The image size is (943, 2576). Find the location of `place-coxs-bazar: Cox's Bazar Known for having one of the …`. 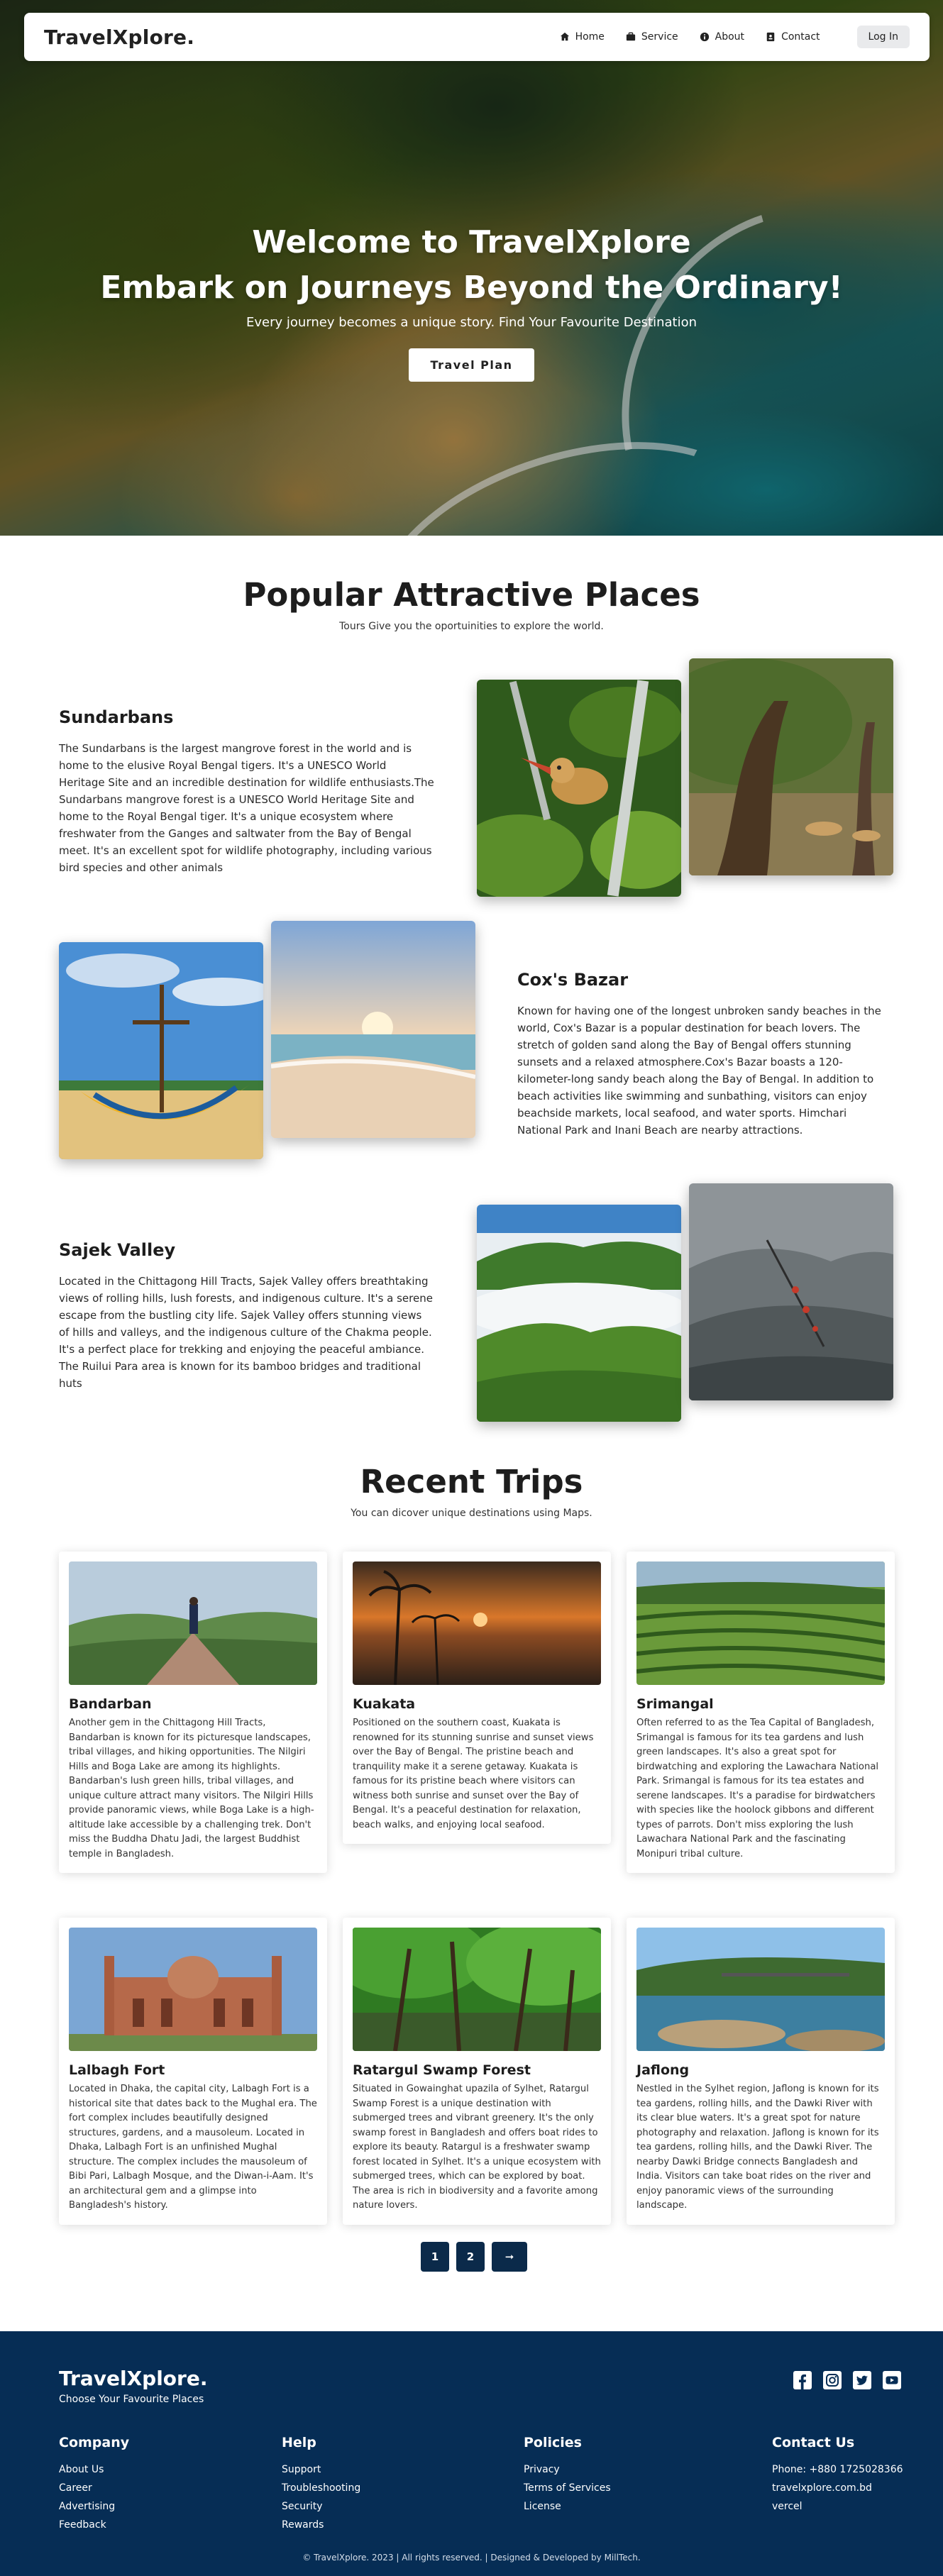

place-coxs-bazar: Cox's Bazar Known for having one of the … is located at coordinates (705, 1054).